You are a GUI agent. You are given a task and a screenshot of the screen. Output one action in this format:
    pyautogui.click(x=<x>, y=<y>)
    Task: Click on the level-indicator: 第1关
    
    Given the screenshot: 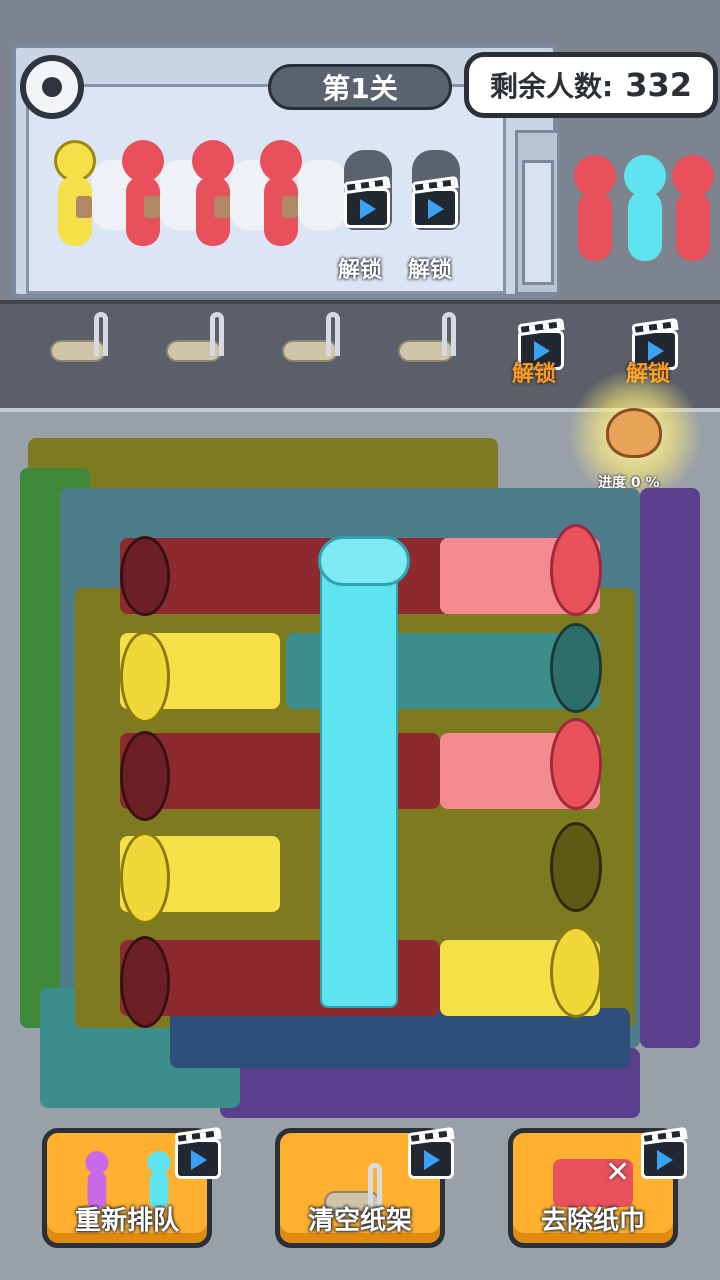 What is the action you would take?
    pyautogui.click(x=360, y=87)
    